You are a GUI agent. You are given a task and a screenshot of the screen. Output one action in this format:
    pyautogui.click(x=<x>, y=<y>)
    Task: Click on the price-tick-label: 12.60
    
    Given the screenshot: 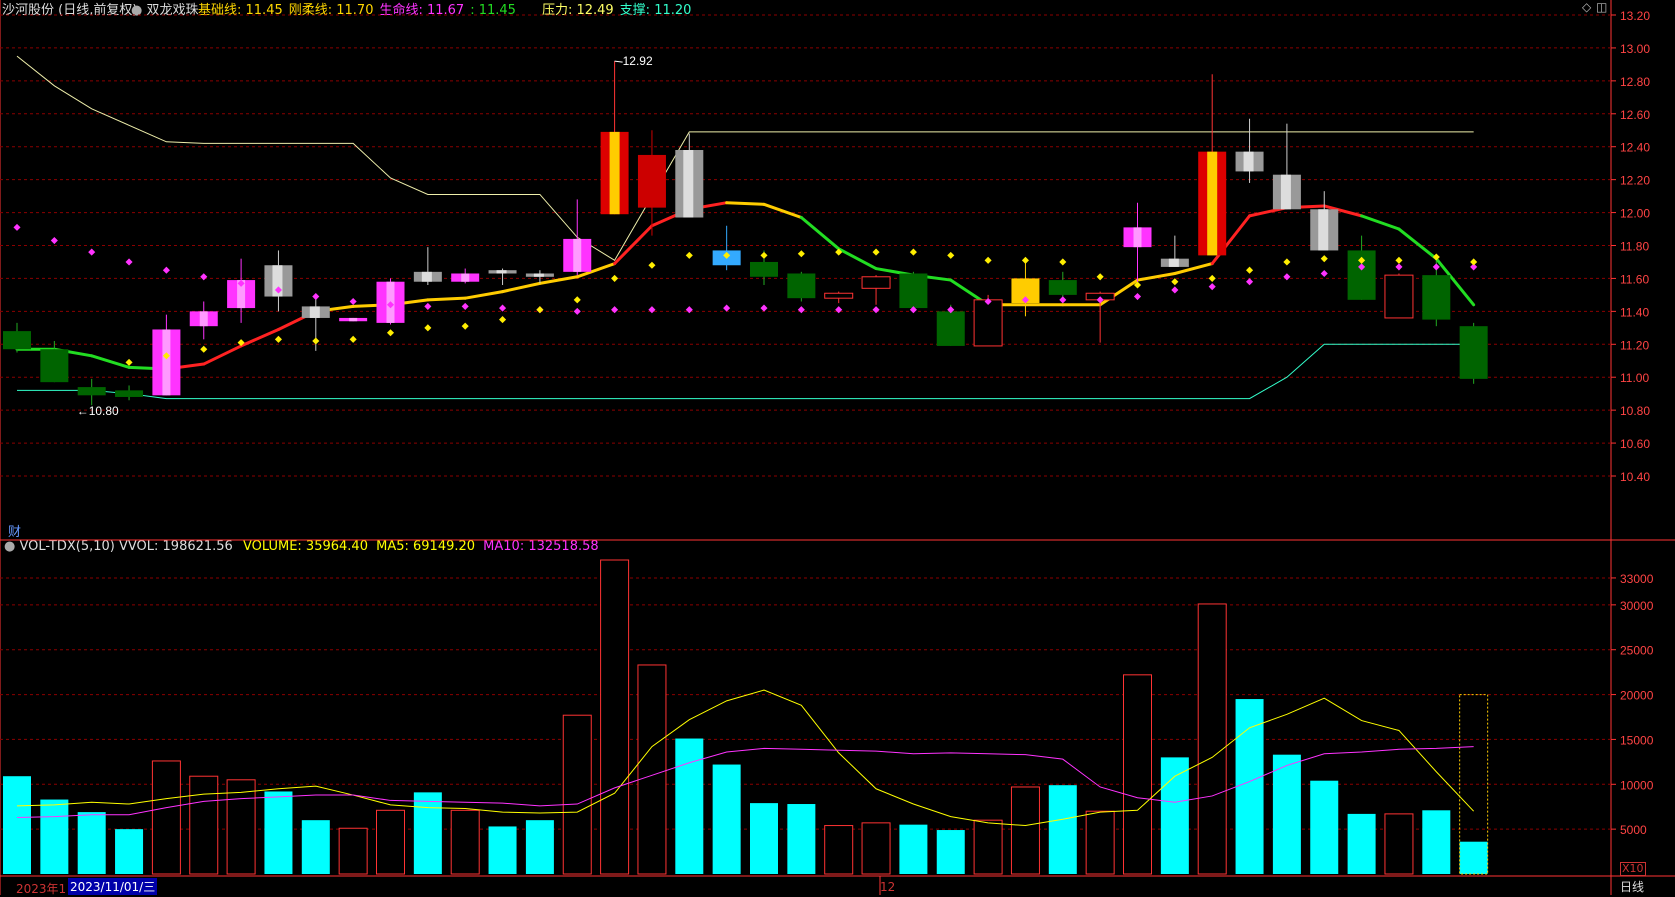 What is the action you would take?
    pyautogui.click(x=1635, y=115)
    